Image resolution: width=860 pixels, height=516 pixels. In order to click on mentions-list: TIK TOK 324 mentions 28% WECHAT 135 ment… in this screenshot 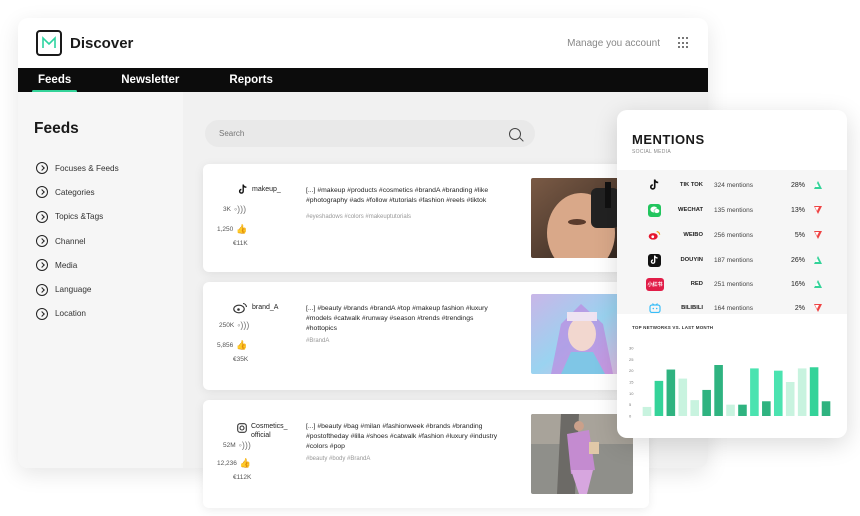, I will do `click(732, 242)`.